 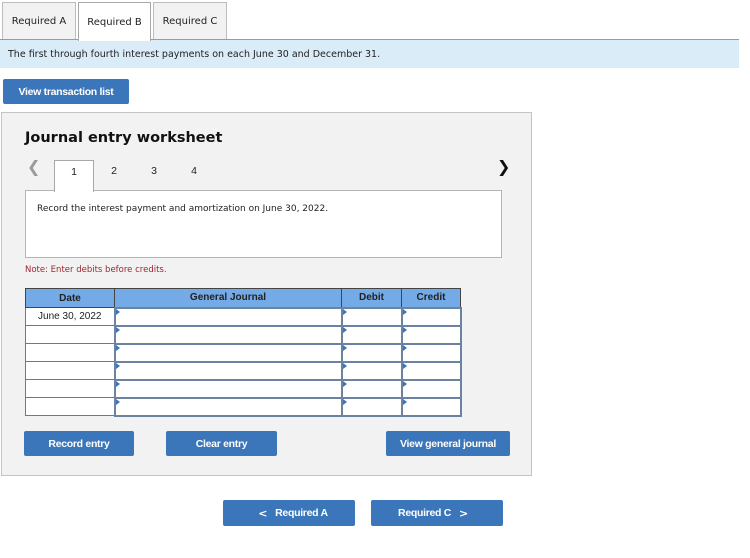 I want to click on tab-required-c: Required C, so click(x=190, y=21).